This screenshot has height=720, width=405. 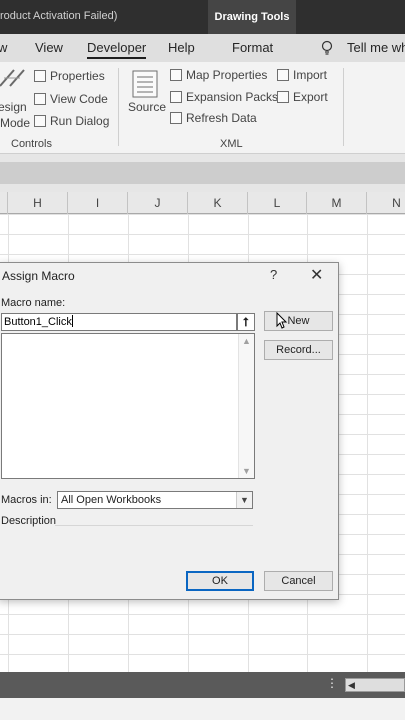 I want to click on macro-list-scrollbar: ▲ ▼, so click(x=246, y=406).